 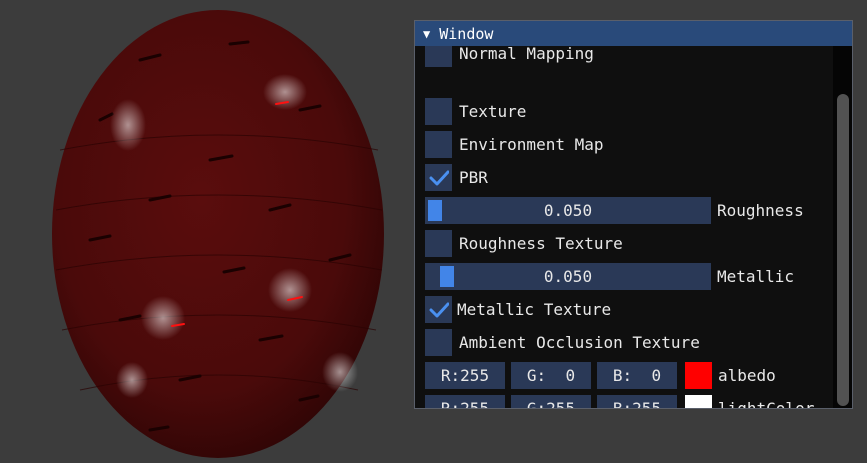 I want to click on metallic-slider: 0.050, so click(x=568, y=276).